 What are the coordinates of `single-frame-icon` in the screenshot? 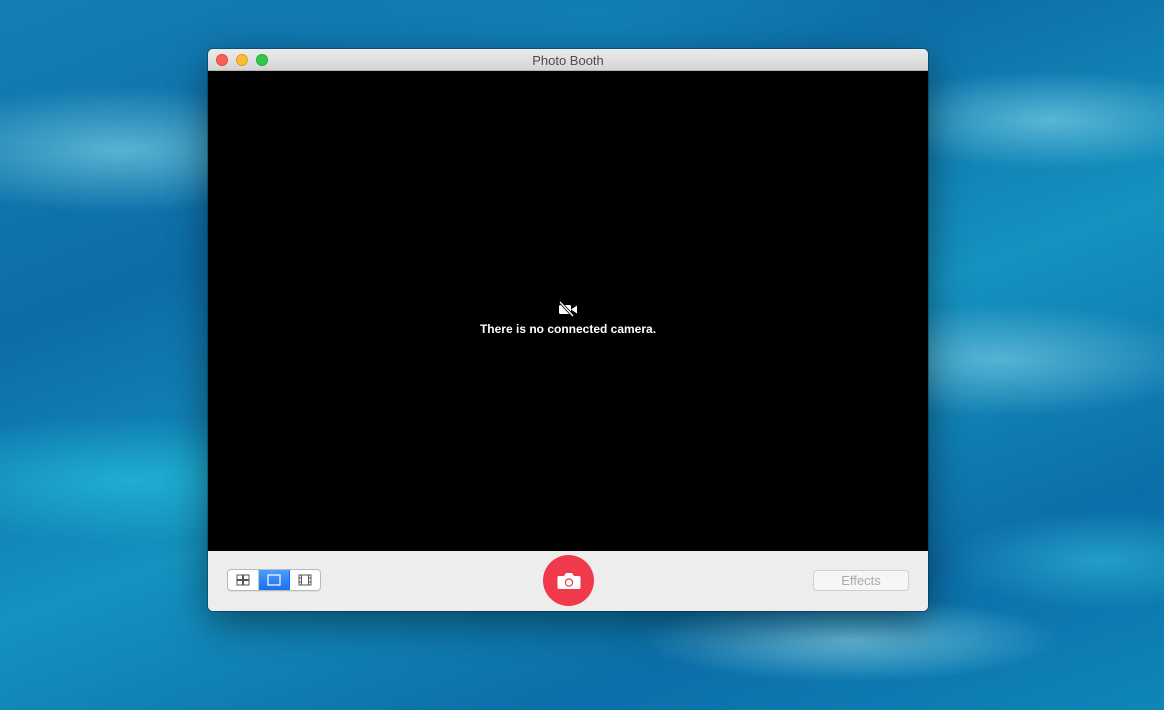 It's located at (274, 580).